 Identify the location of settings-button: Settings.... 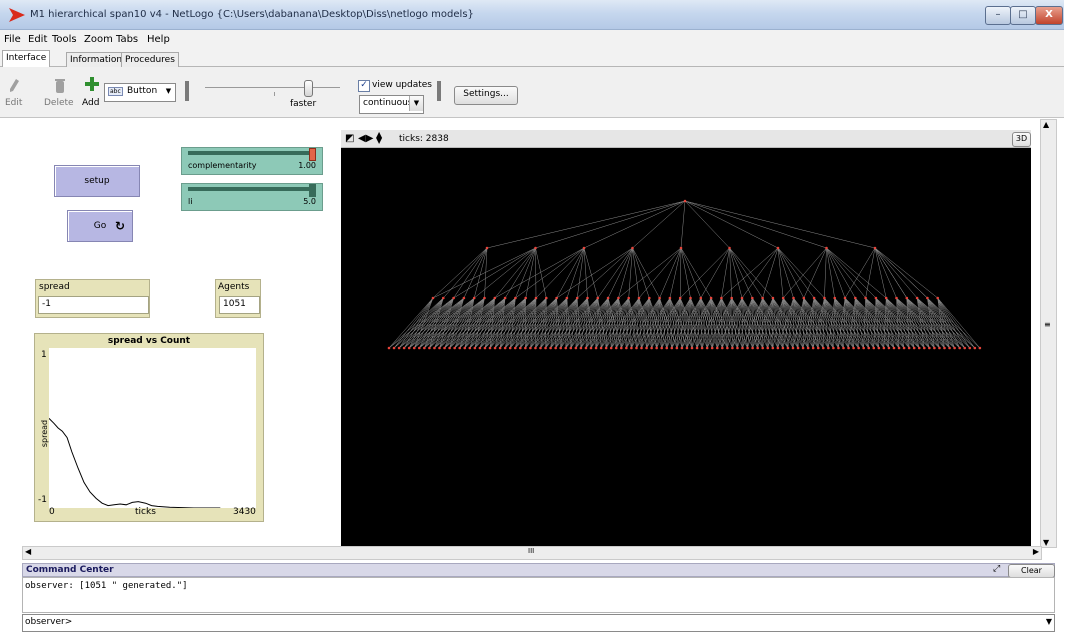
(486, 95).